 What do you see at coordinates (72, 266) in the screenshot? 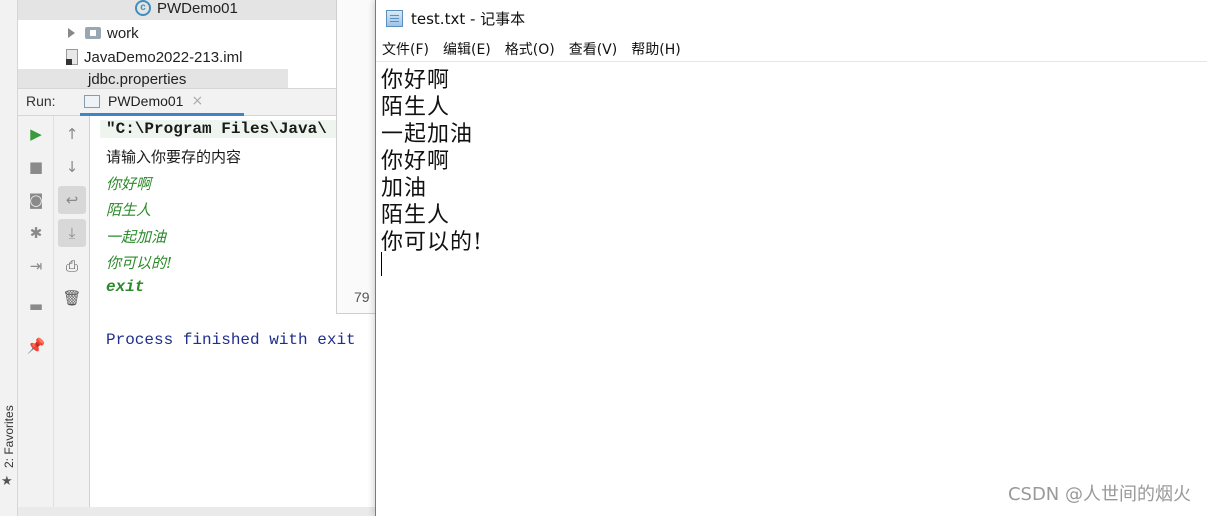
I see `print-icon: ⎙` at bounding box center [72, 266].